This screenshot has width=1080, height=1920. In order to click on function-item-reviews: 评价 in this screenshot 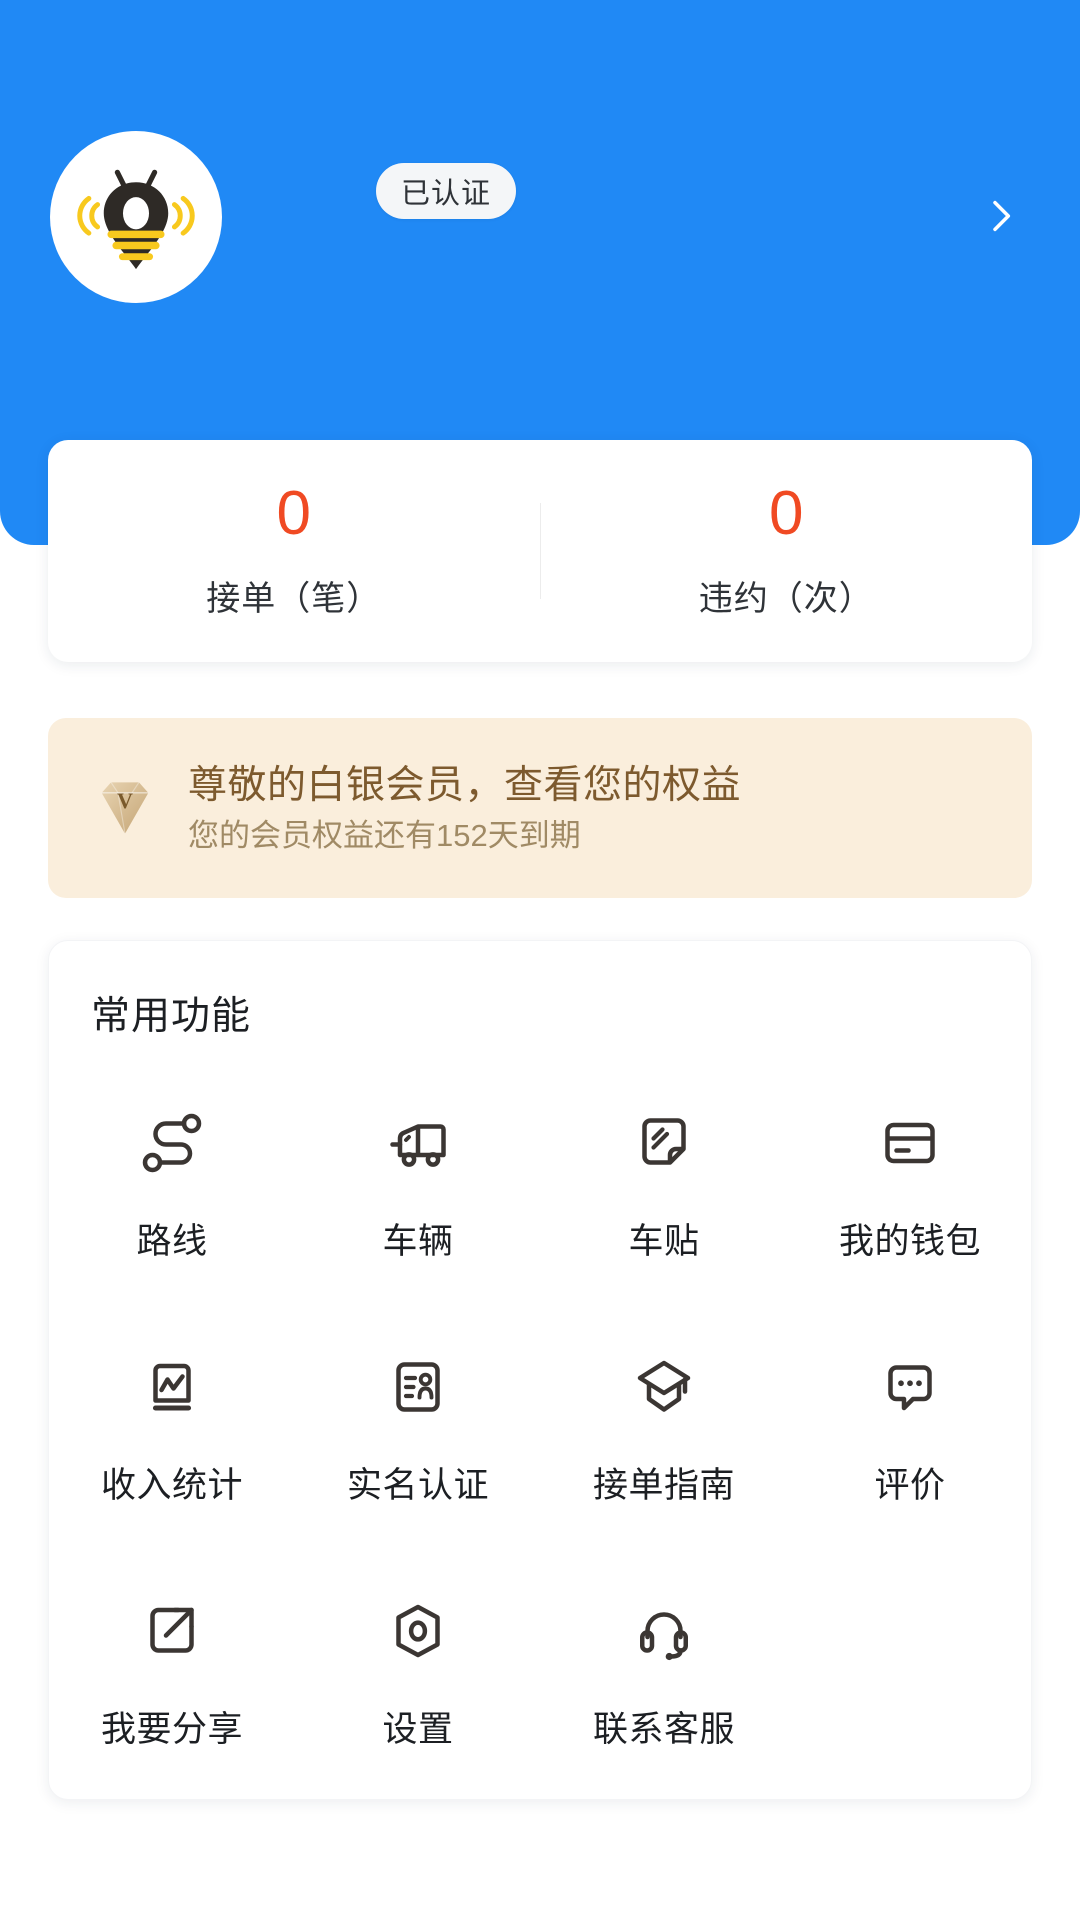, I will do `click(910, 1447)`.